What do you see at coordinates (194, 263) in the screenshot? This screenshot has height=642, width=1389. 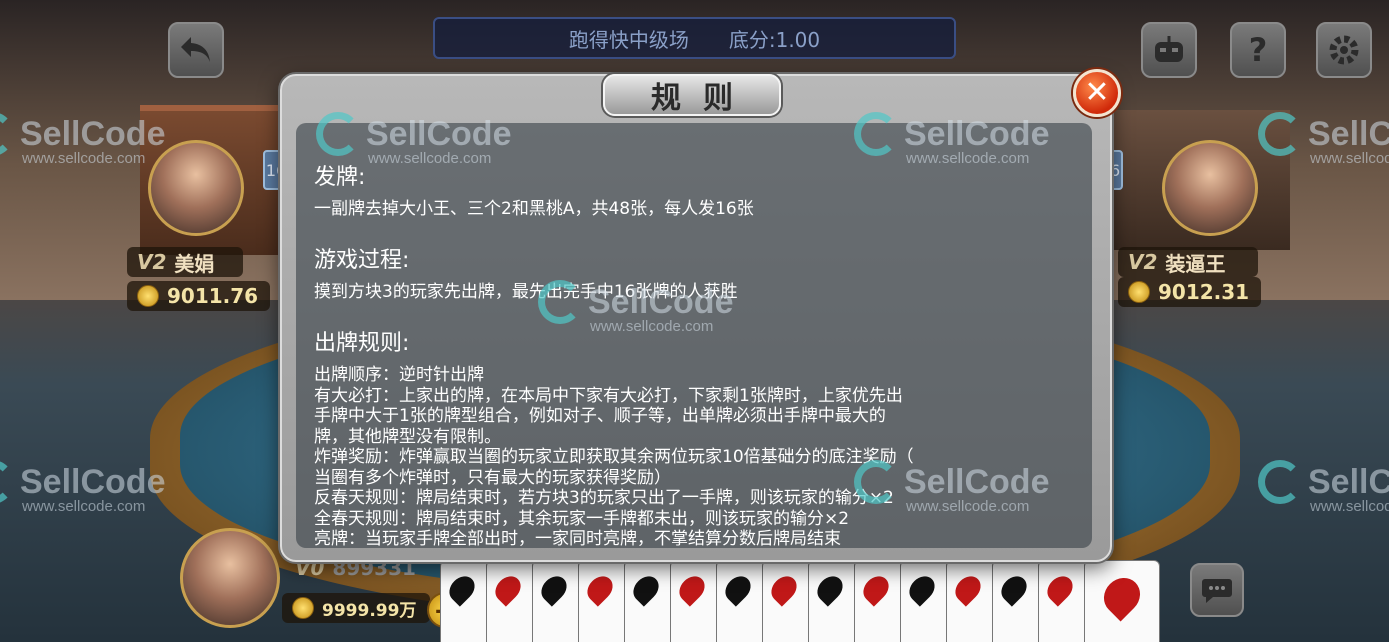 I see `player-left-name: 美娟` at bounding box center [194, 263].